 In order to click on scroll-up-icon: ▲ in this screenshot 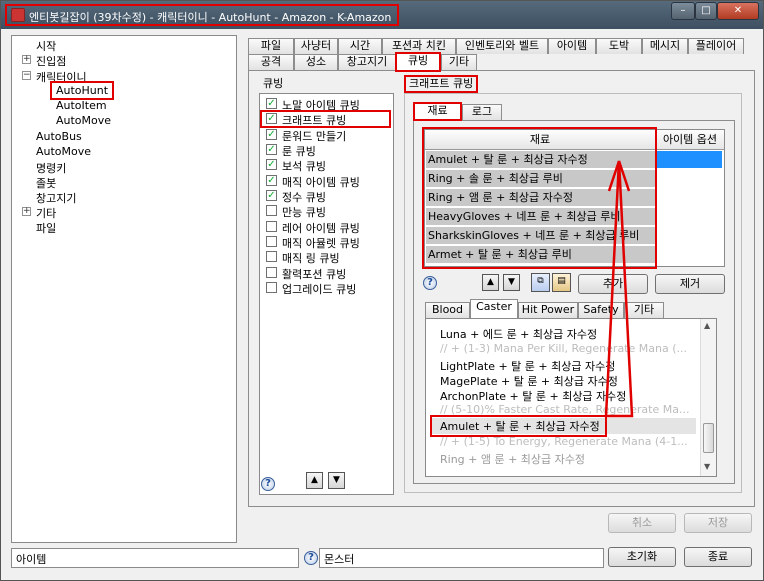, I will do `click(707, 325)`.